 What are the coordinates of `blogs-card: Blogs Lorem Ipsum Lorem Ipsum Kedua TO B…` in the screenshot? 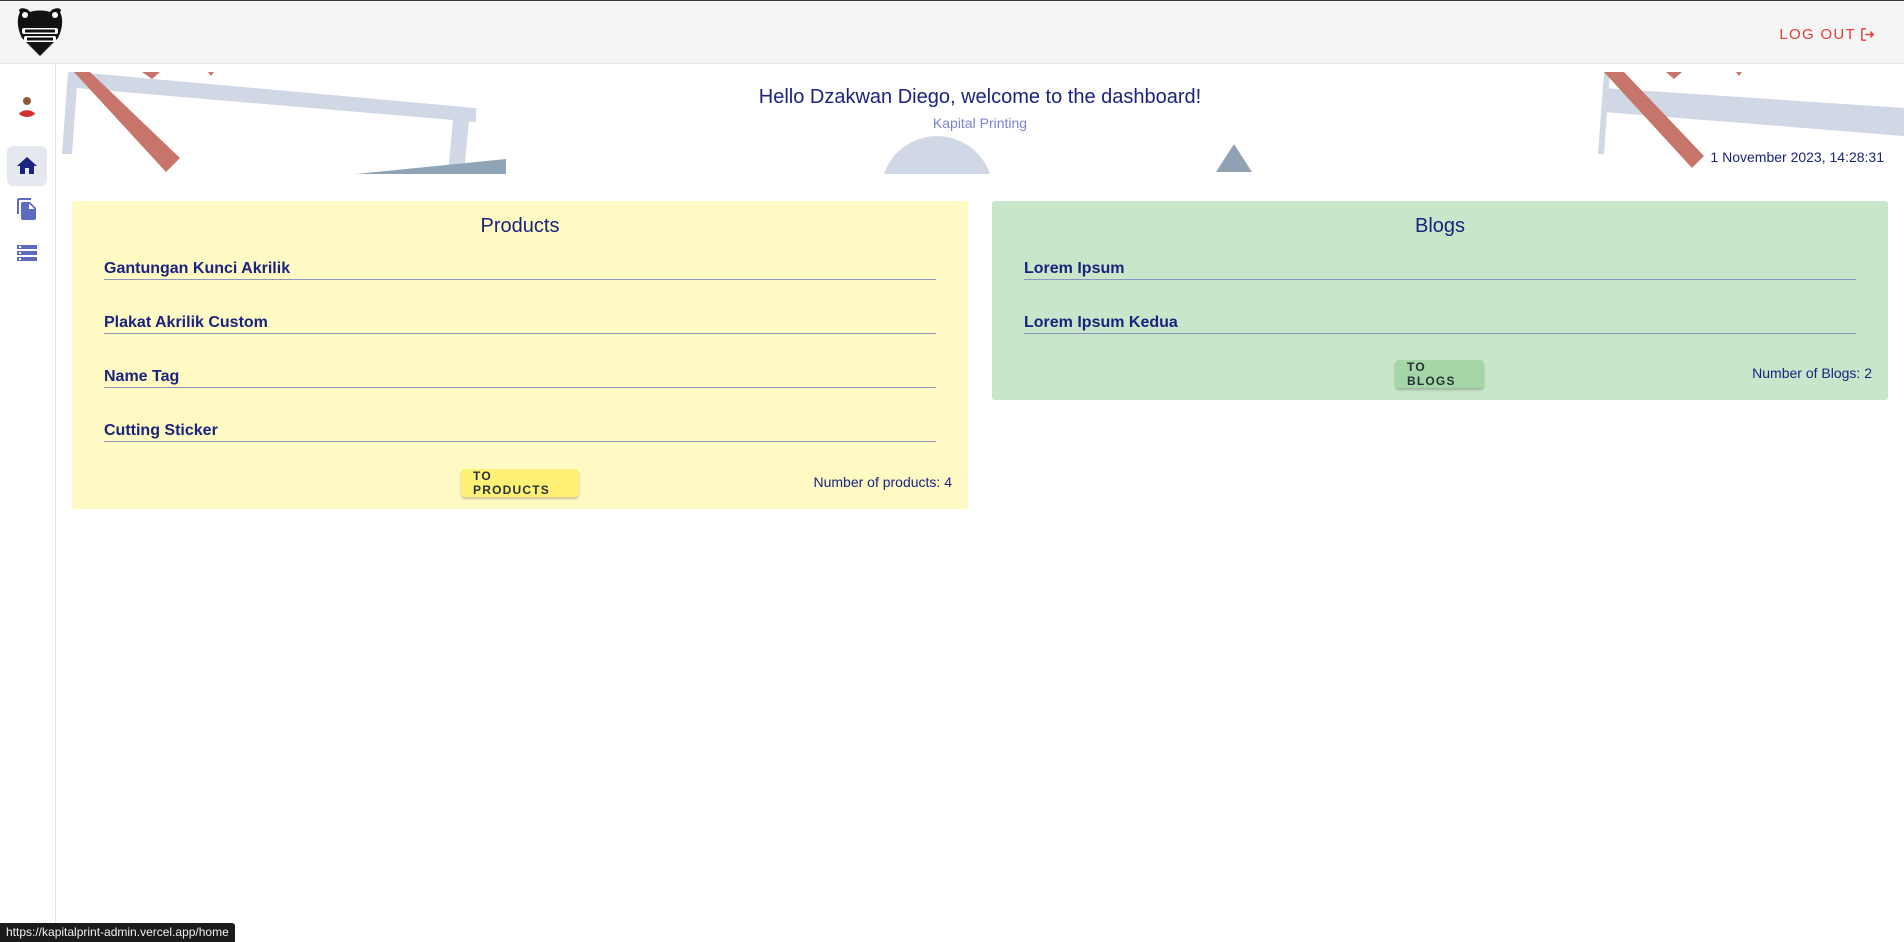 It's located at (1440, 300).